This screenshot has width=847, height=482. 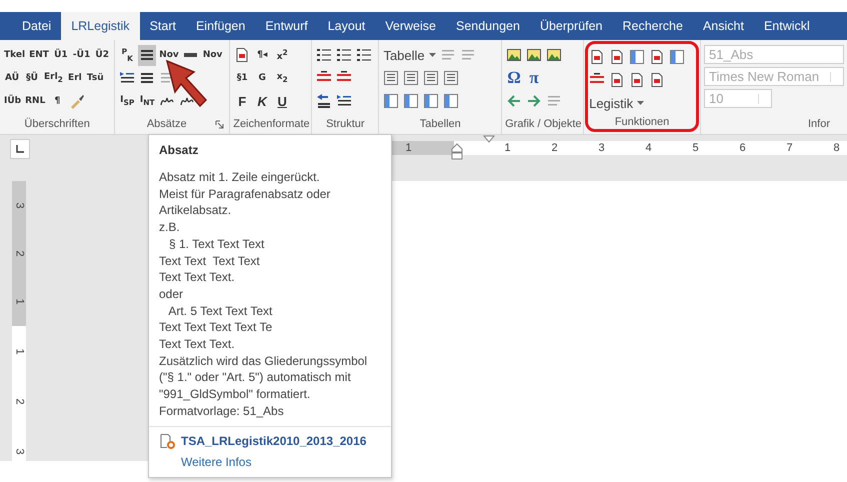 I want to click on ribbon-tab: Überprüfen, so click(x=571, y=26).